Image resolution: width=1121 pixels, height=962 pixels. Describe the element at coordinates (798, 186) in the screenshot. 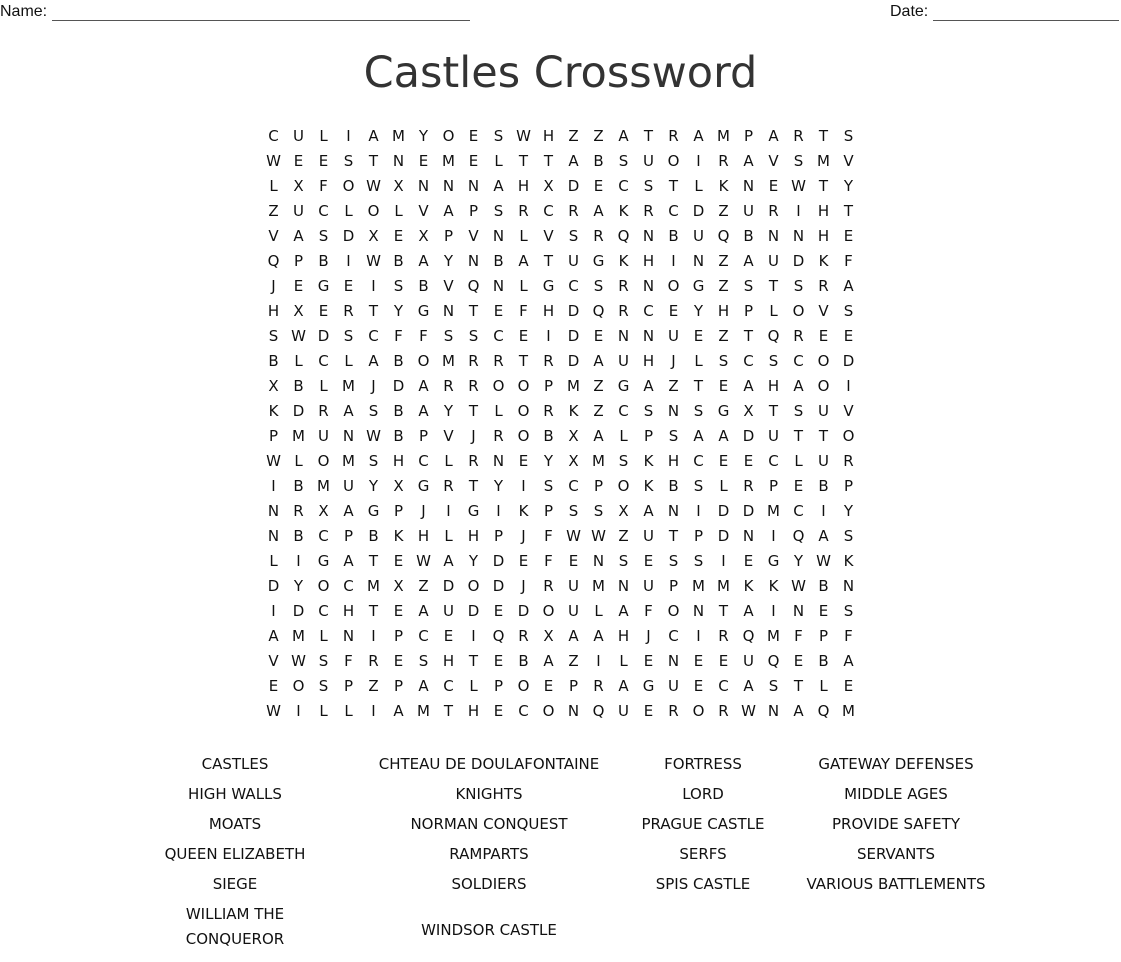

I see `grid-cell: W` at that location.